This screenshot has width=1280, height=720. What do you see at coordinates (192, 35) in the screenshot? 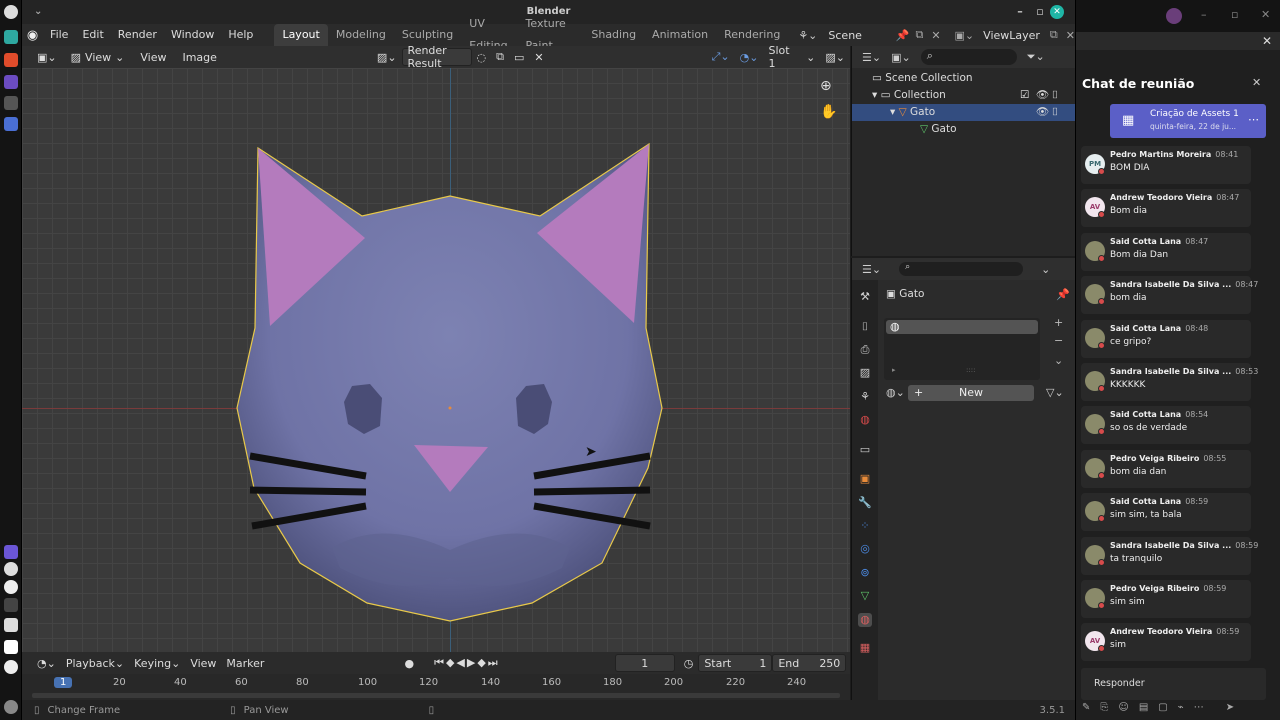
I see `menu-window: Window` at bounding box center [192, 35].